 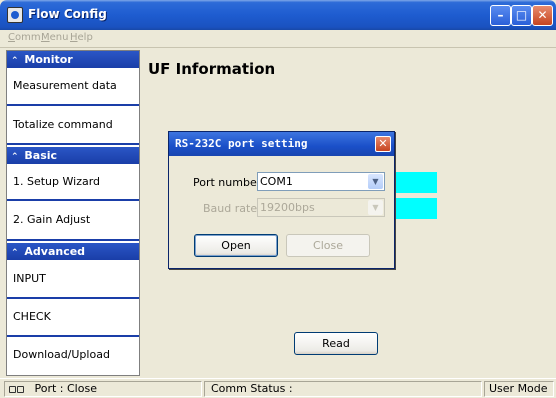 I want to click on sidebar-item-input: INPUT, so click(x=73, y=279).